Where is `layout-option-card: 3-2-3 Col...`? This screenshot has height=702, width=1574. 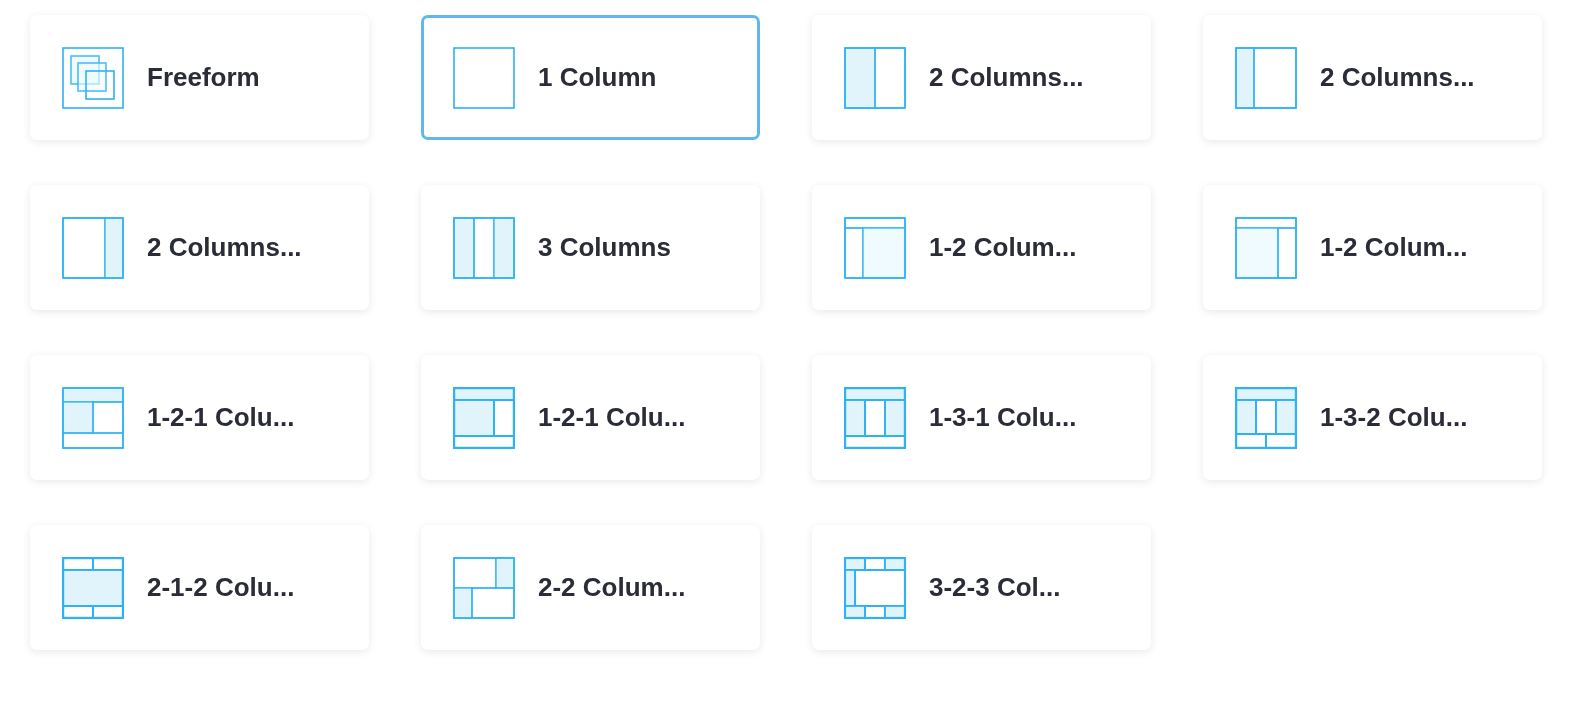 layout-option-card: 3-2-3 Col... is located at coordinates (981, 587).